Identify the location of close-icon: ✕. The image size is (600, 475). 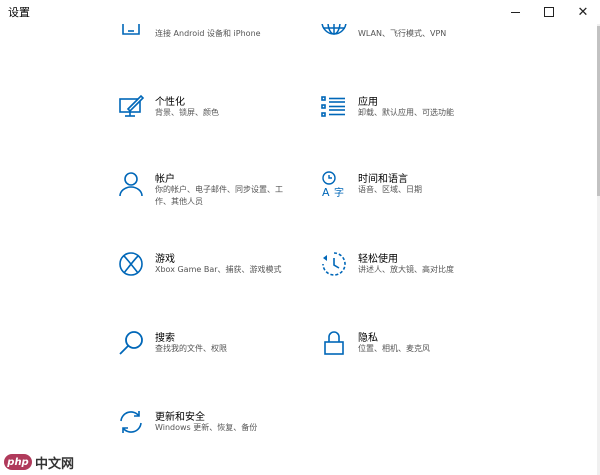
(583, 12).